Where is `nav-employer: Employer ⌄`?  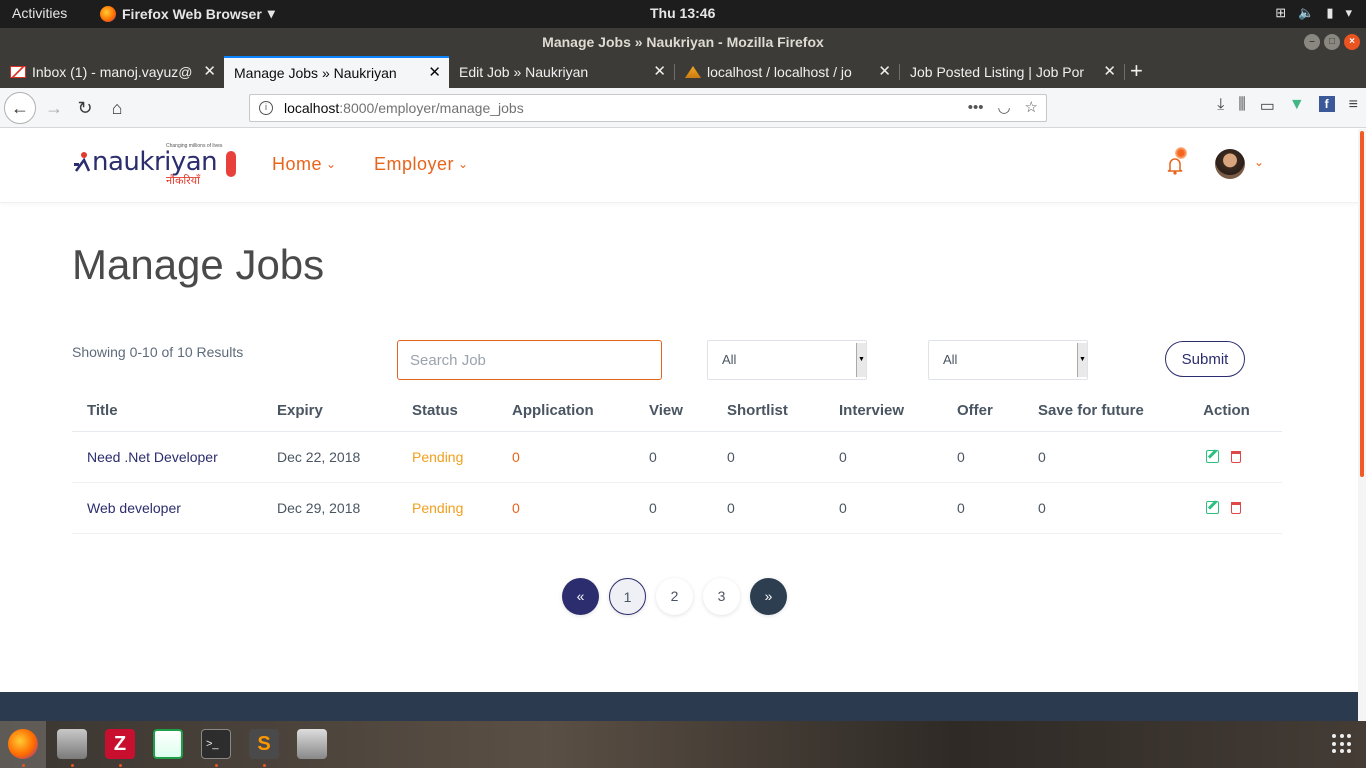
nav-employer: Employer ⌄ is located at coordinates (421, 164).